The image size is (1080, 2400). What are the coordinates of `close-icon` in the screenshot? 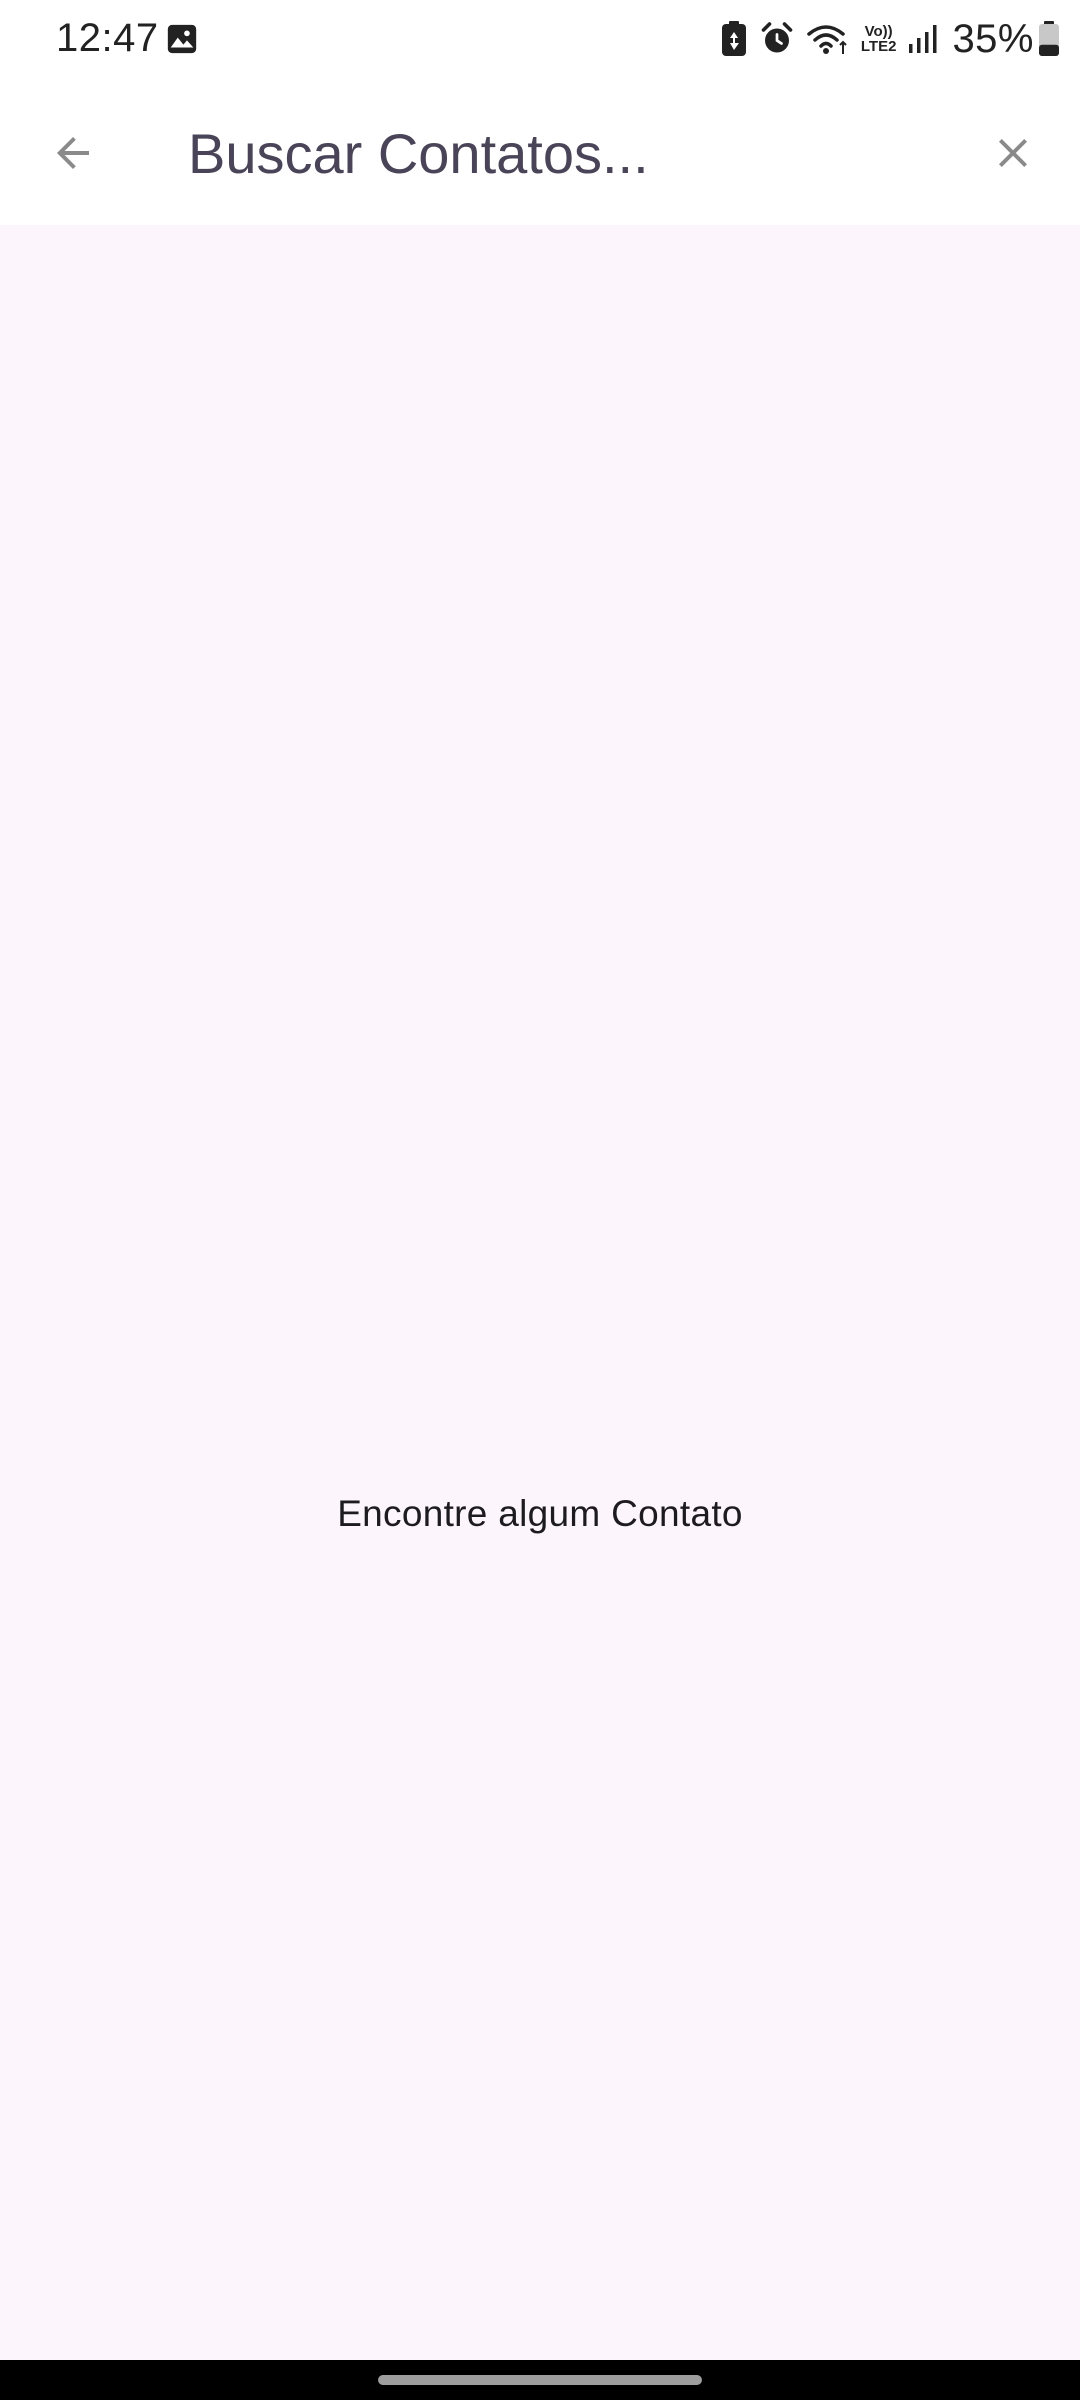 It's located at (1013, 153).